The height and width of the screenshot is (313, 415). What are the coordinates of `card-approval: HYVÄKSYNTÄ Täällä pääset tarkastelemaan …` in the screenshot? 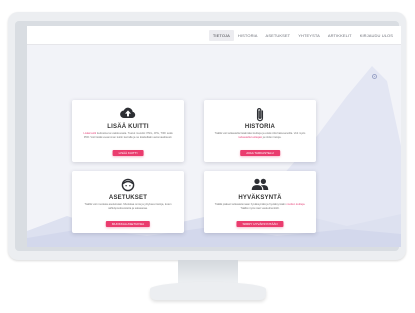 It's located at (260, 202).